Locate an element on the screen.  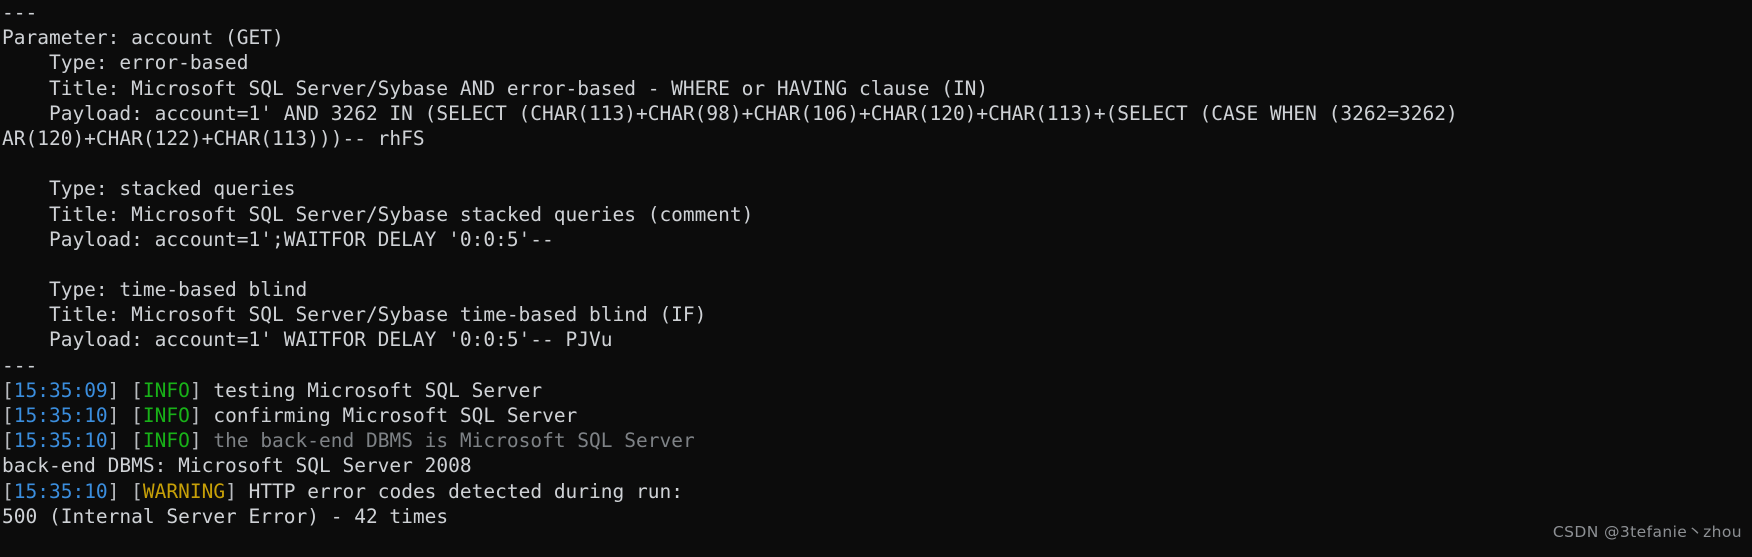
terminal-span-type-error-based-0: Type: error-based is located at coordinates (125, 63).